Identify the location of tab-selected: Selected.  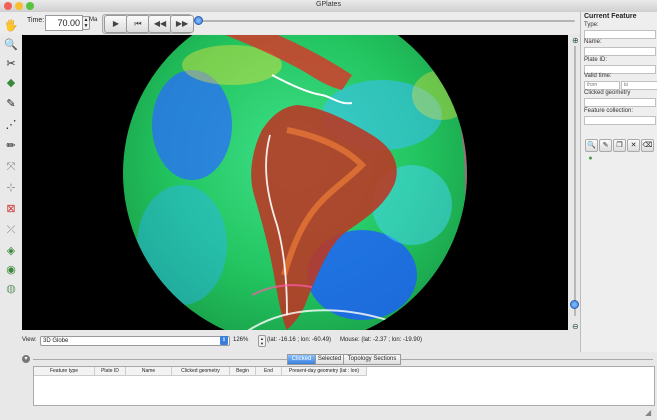
(329, 359).